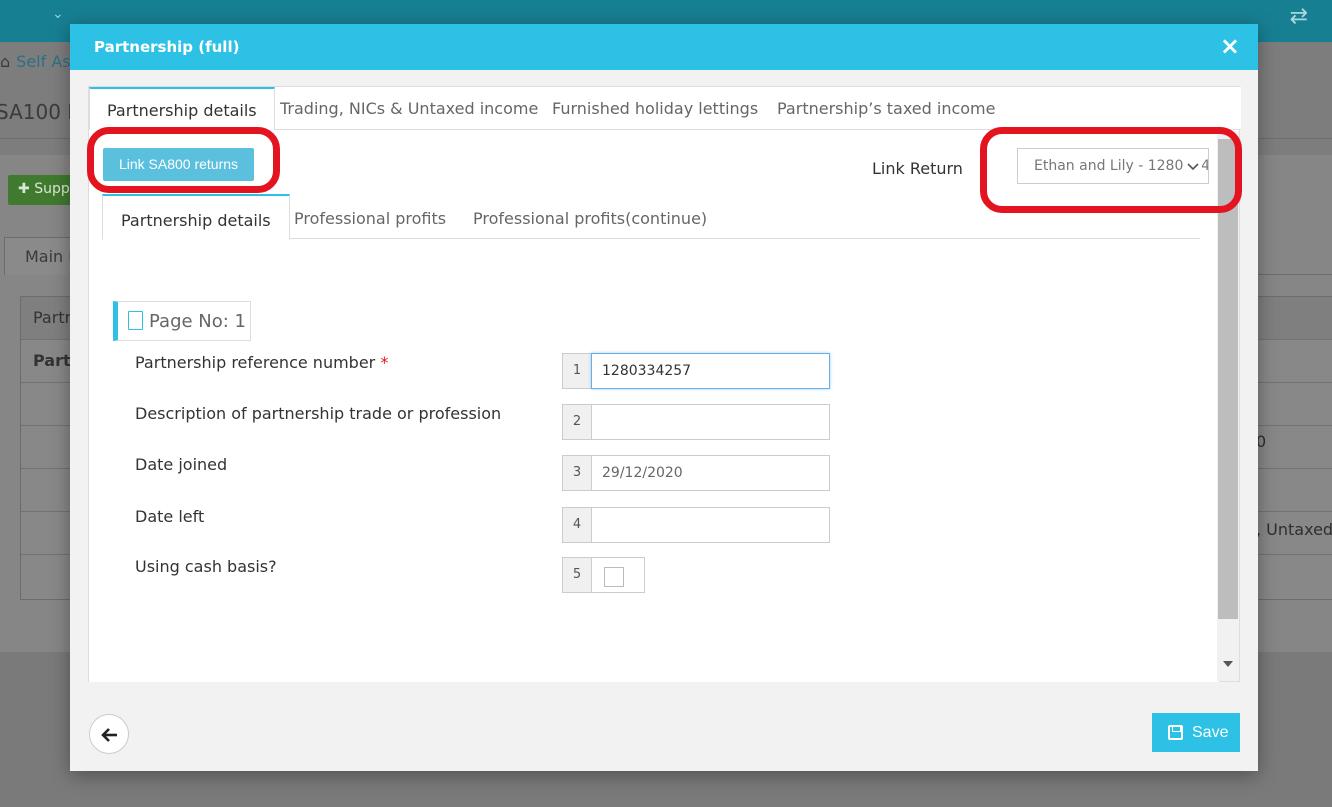 The height and width of the screenshot is (807, 1332). Describe the element at coordinates (710, 422) in the screenshot. I see `description-input` at that location.